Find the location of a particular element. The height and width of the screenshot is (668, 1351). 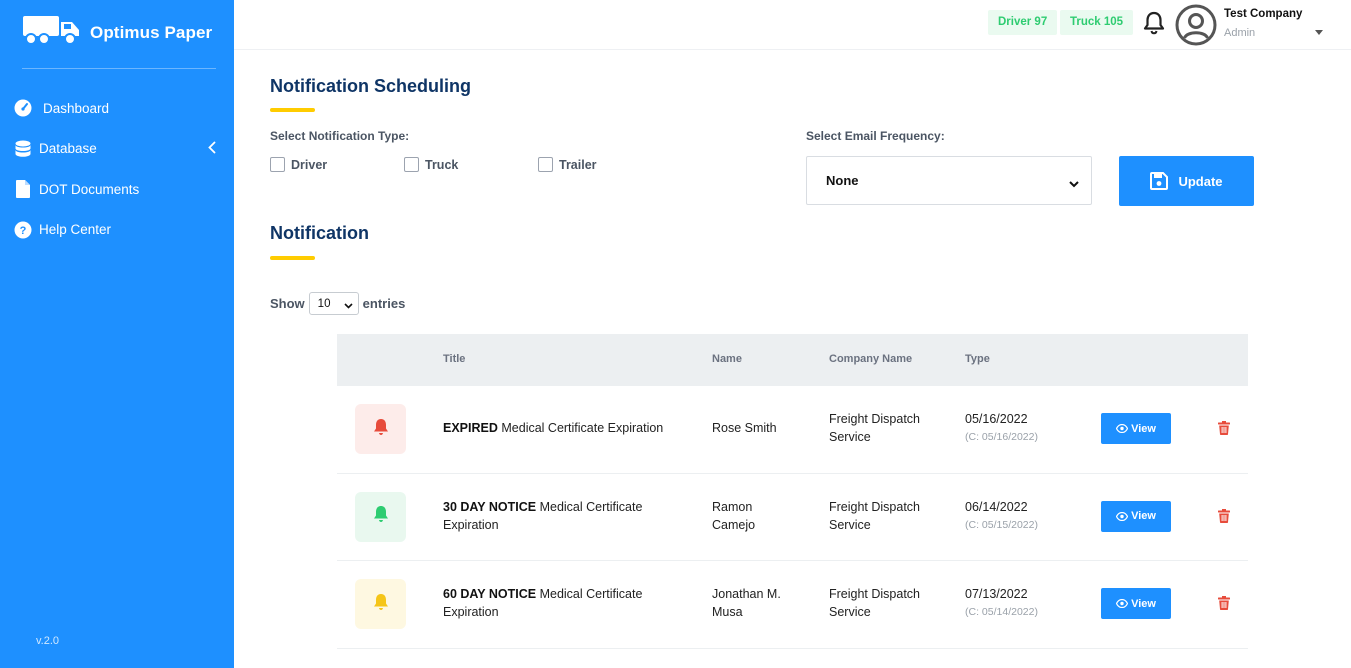

notification-status: 30 DAY NOTICE is located at coordinates (490, 506).